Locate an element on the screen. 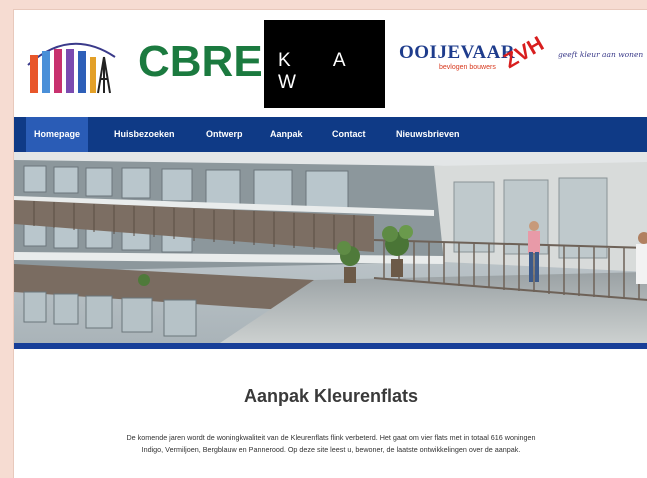 The width and height of the screenshot is (647, 478). hero-bottom-bar is located at coordinates (330, 346).